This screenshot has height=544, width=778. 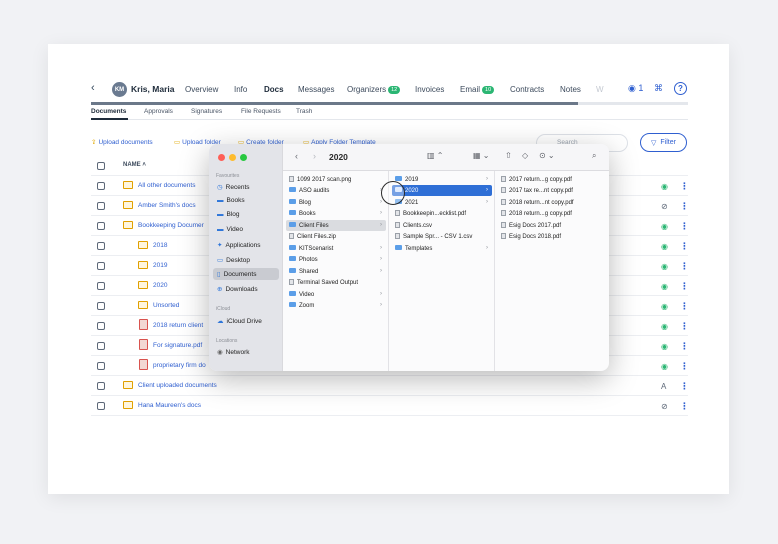 What do you see at coordinates (246, 215) in the screenshot?
I see `sidebar-item-blog: ▬ Blog` at bounding box center [246, 215].